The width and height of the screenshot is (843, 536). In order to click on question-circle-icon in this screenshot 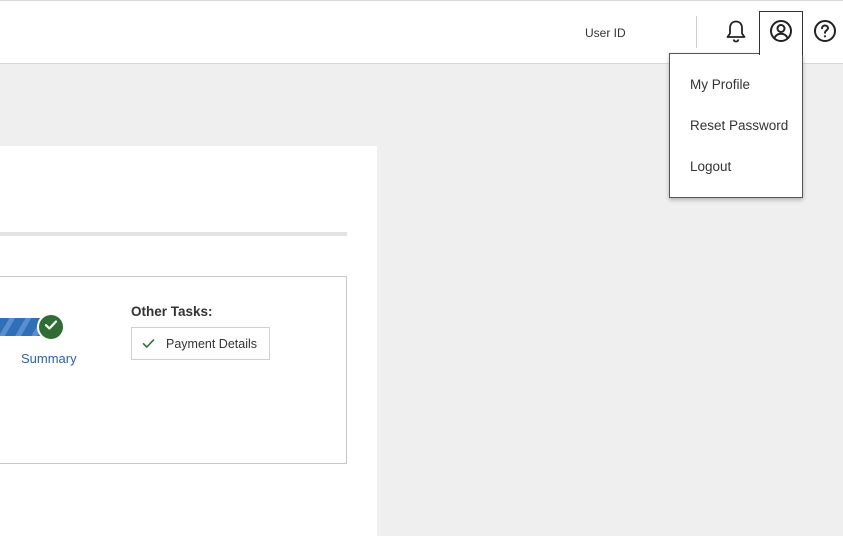, I will do `click(825, 33)`.